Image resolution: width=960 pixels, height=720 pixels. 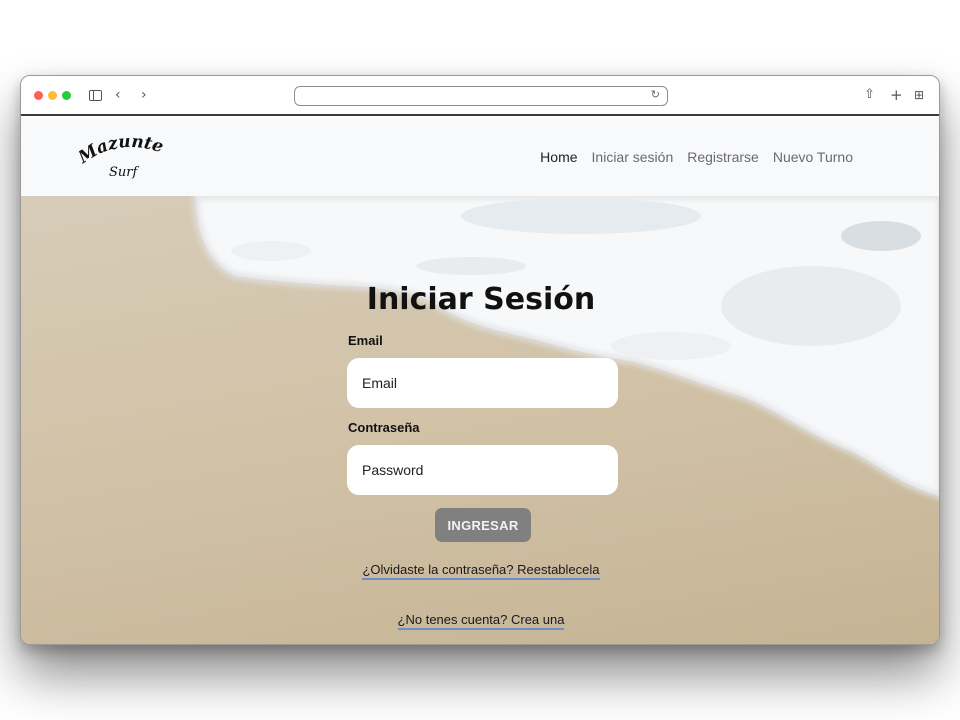 I want to click on close-window-button, so click(x=38, y=95).